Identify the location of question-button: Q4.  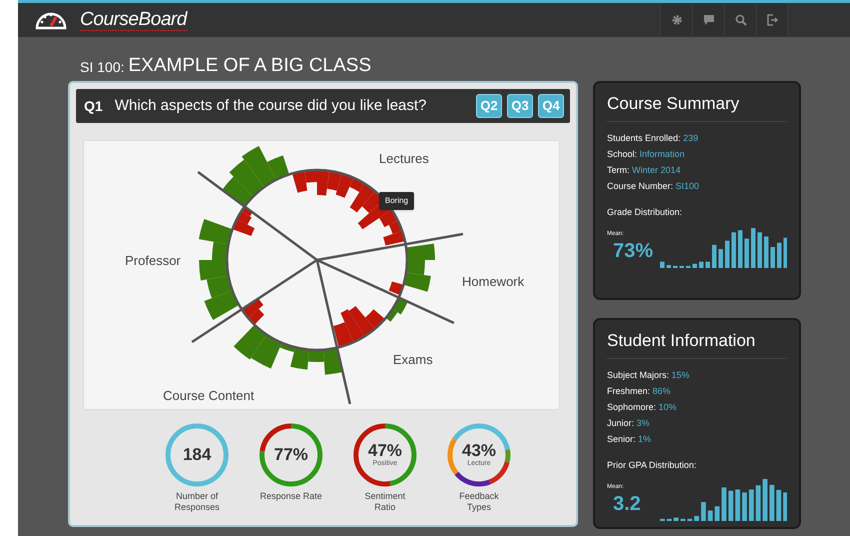
(551, 106).